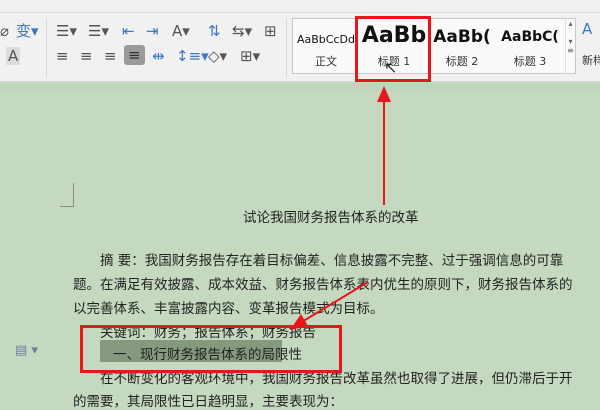 The image size is (600, 410). Describe the element at coordinates (334, 302) in the screenshot. I see `arrow-down` at that location.